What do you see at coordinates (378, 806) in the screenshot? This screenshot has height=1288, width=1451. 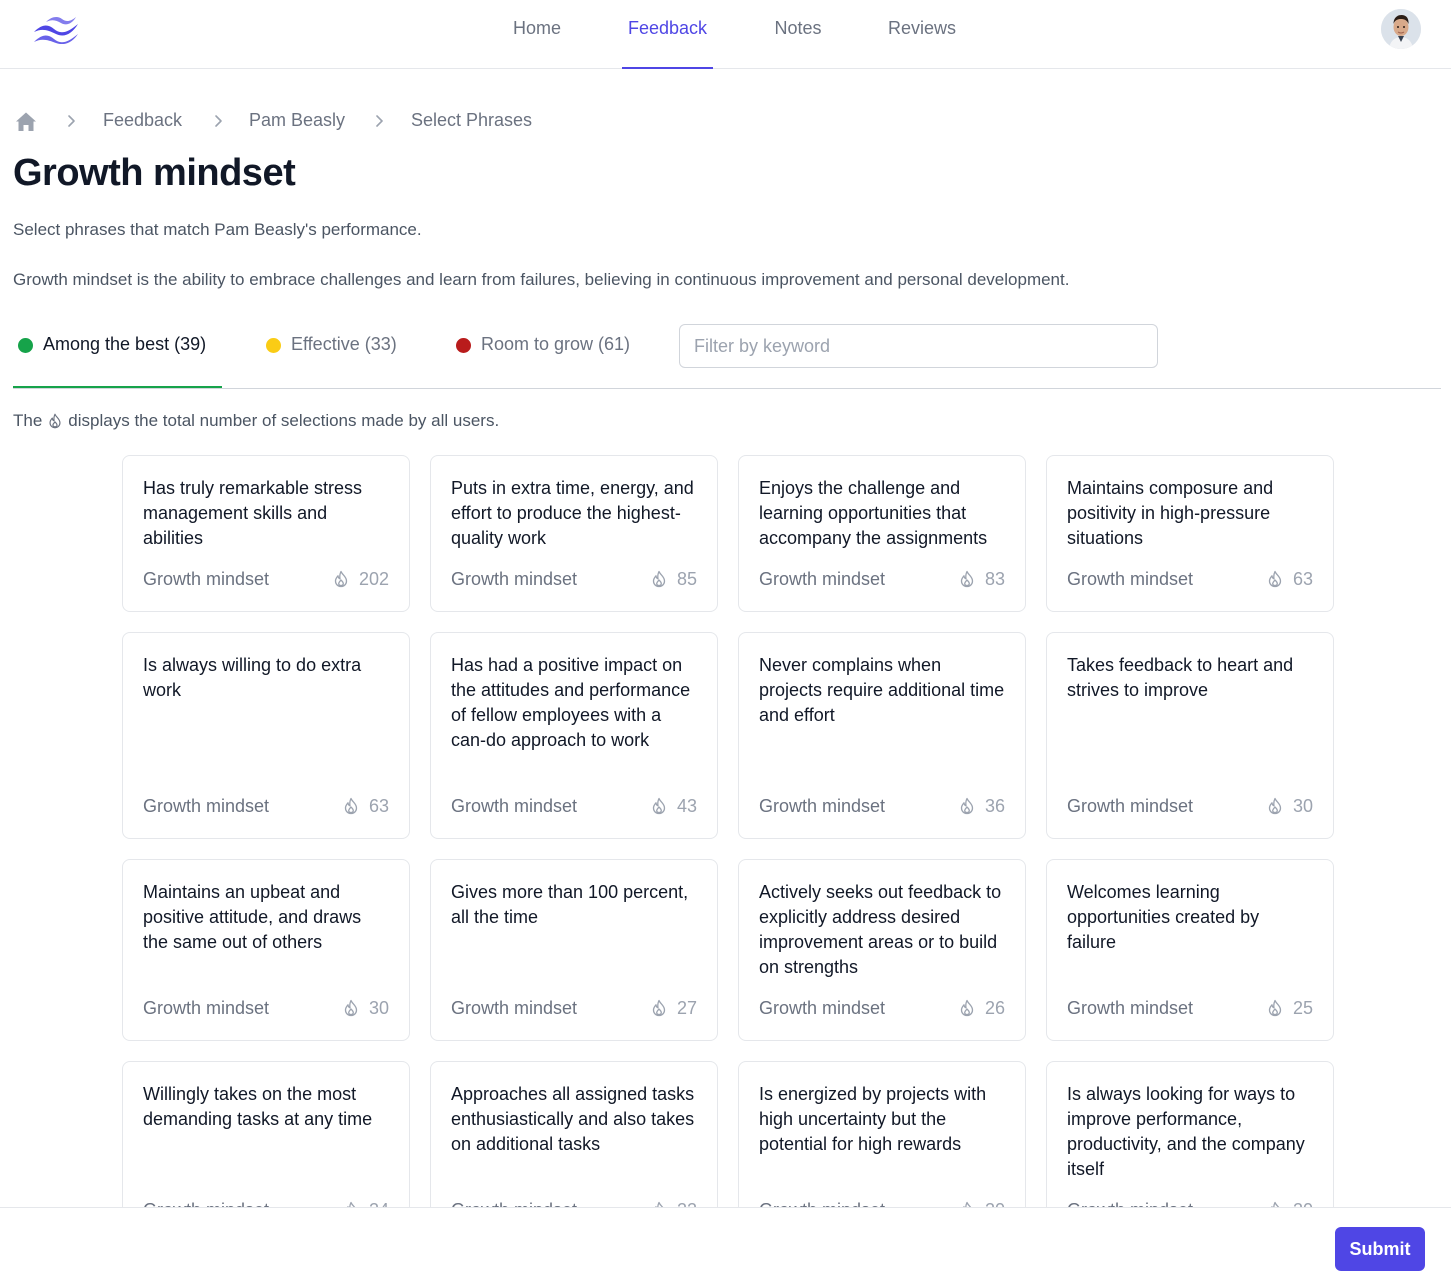 I see `selection-count-value: 63` at bounding box center [378, 806].